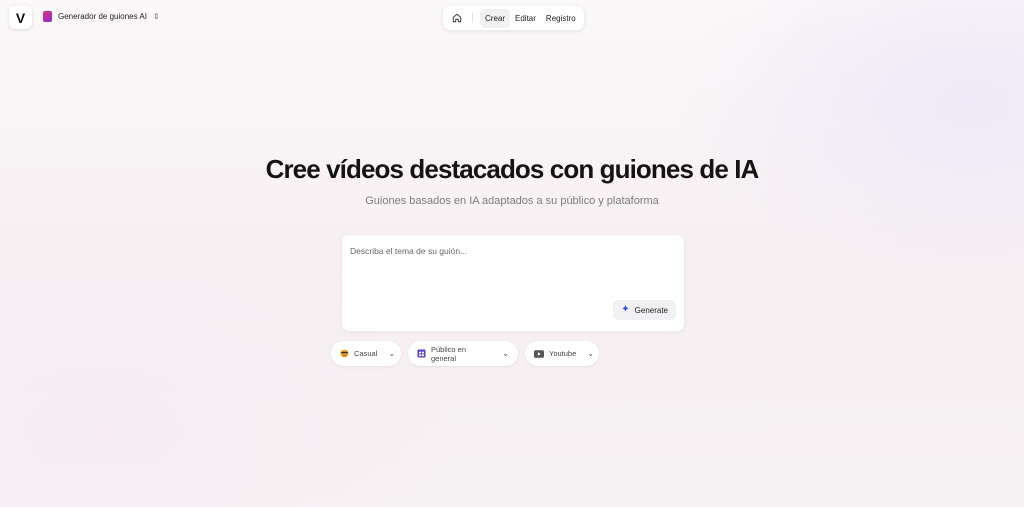 Image resolution: width=1024 pixels, height=507 pixels. I want to click on page-title: Cree vídeos destacados con guiones de IA, so click(512, 169).